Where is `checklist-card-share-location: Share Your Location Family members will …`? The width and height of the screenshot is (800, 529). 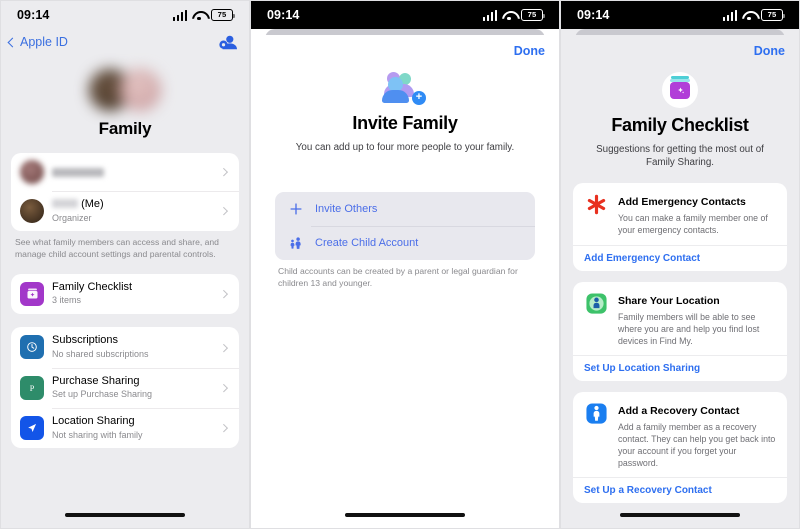 checklist-card-share-location: Share Your Location Family members will … is located at coordinates (680, 331).